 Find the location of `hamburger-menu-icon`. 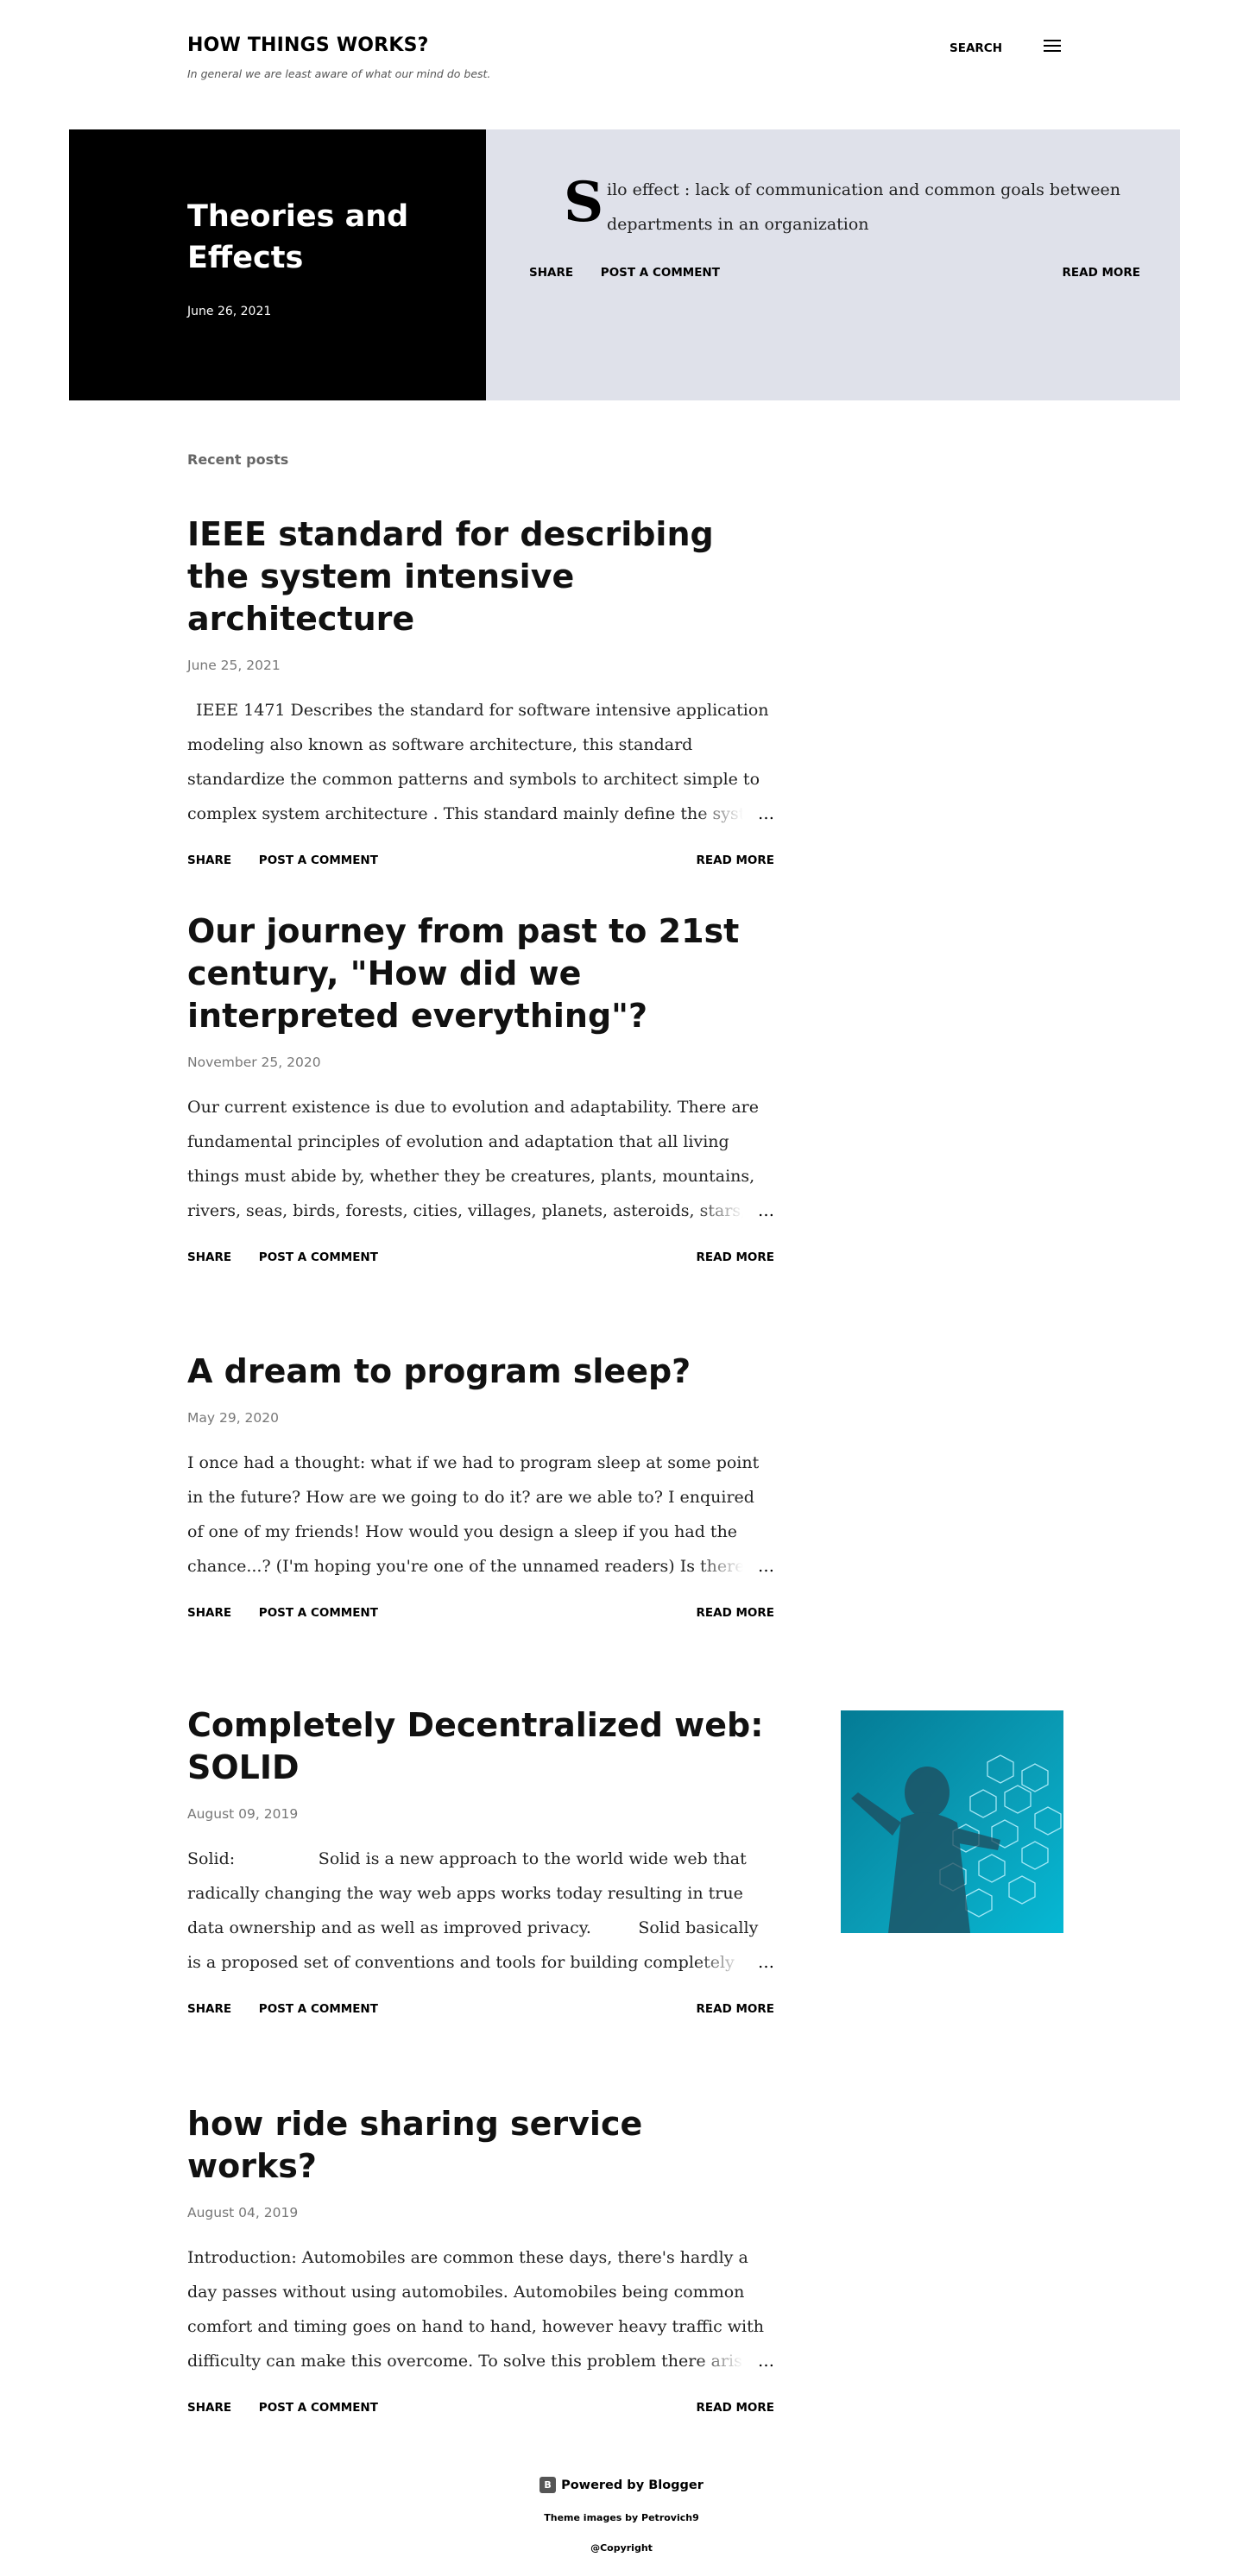

hamburger-menu-icon is located at coordinates (1052, 47).